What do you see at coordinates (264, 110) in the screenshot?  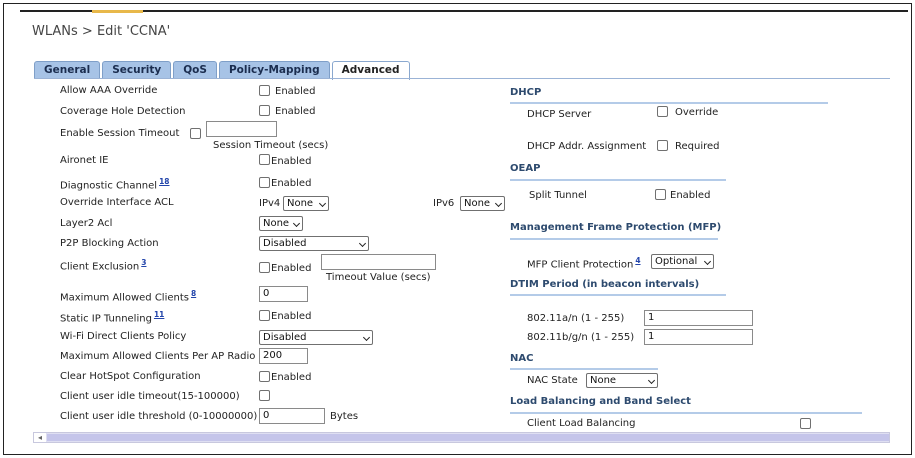 I see `coverage-hole-checkbox` at bounding box center [264, 110].